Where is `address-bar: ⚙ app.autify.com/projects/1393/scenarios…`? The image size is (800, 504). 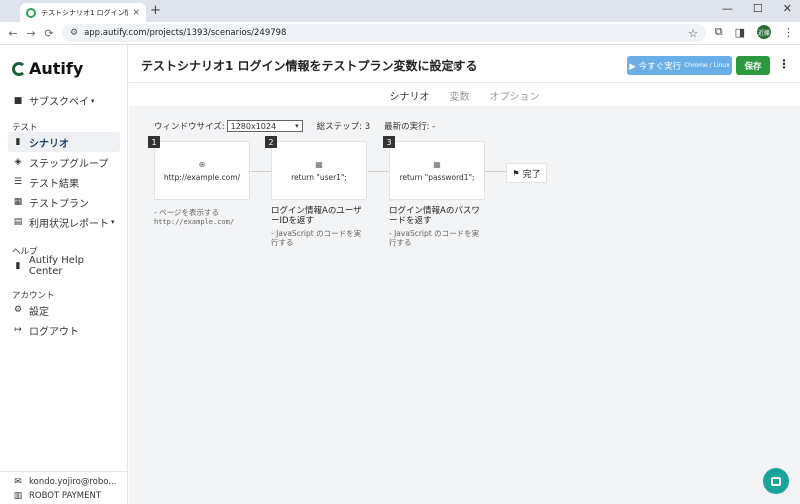 address-bar: ⚙ app.autify.com/projects/1393/scenarios… is located at coordinates (384, 33).